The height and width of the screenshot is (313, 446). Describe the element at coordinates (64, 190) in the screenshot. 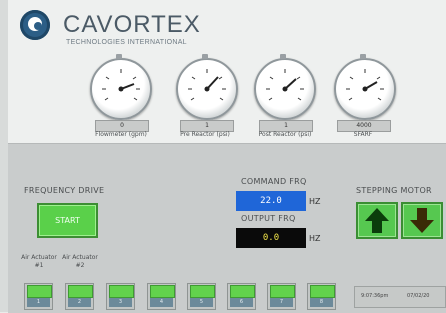

I see `frequency-drive-title: FREQUENCY DRIVE` at that location.